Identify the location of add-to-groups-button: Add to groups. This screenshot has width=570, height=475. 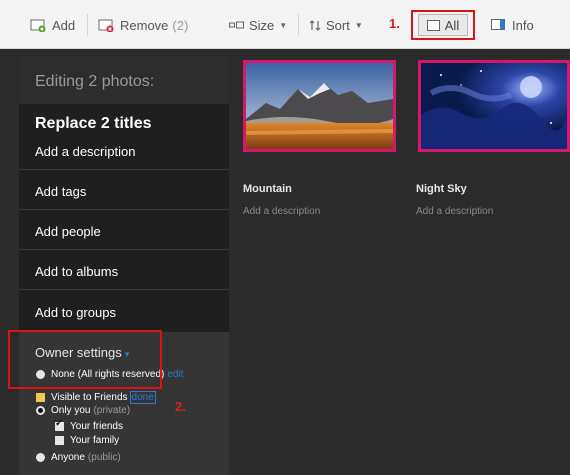
(124, 312).